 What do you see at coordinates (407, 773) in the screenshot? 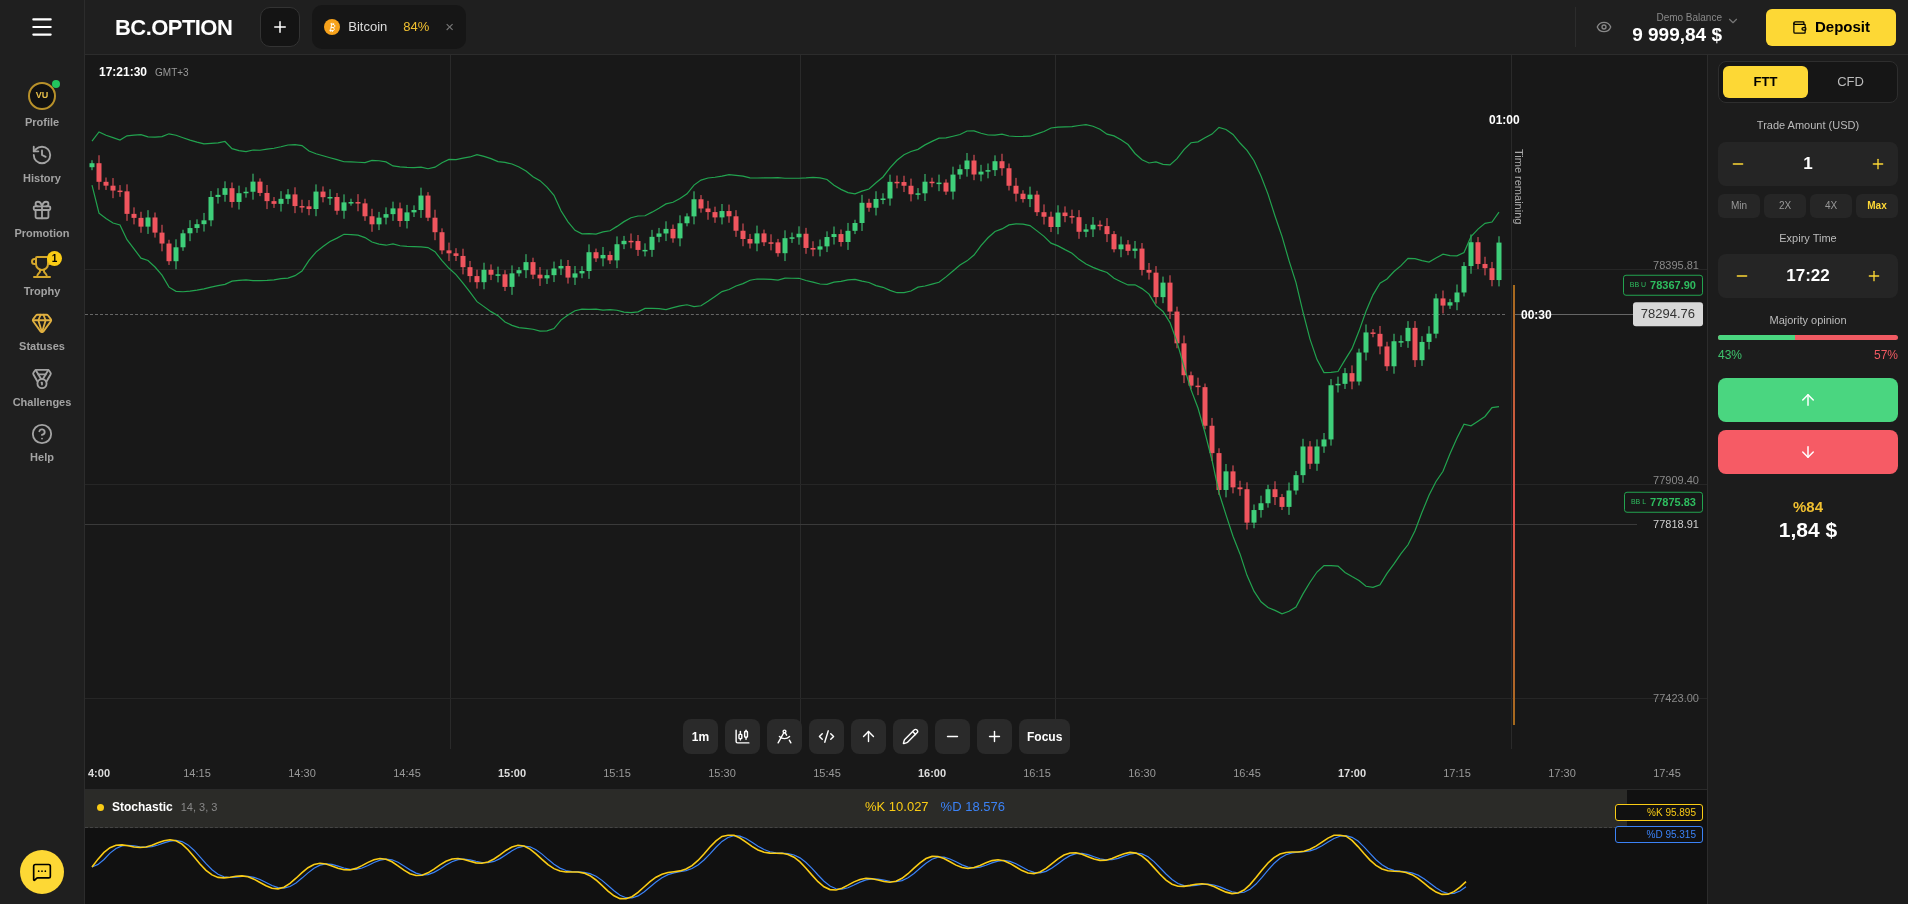
I see `time-label: 14:45` at bounding box center [407, 773].